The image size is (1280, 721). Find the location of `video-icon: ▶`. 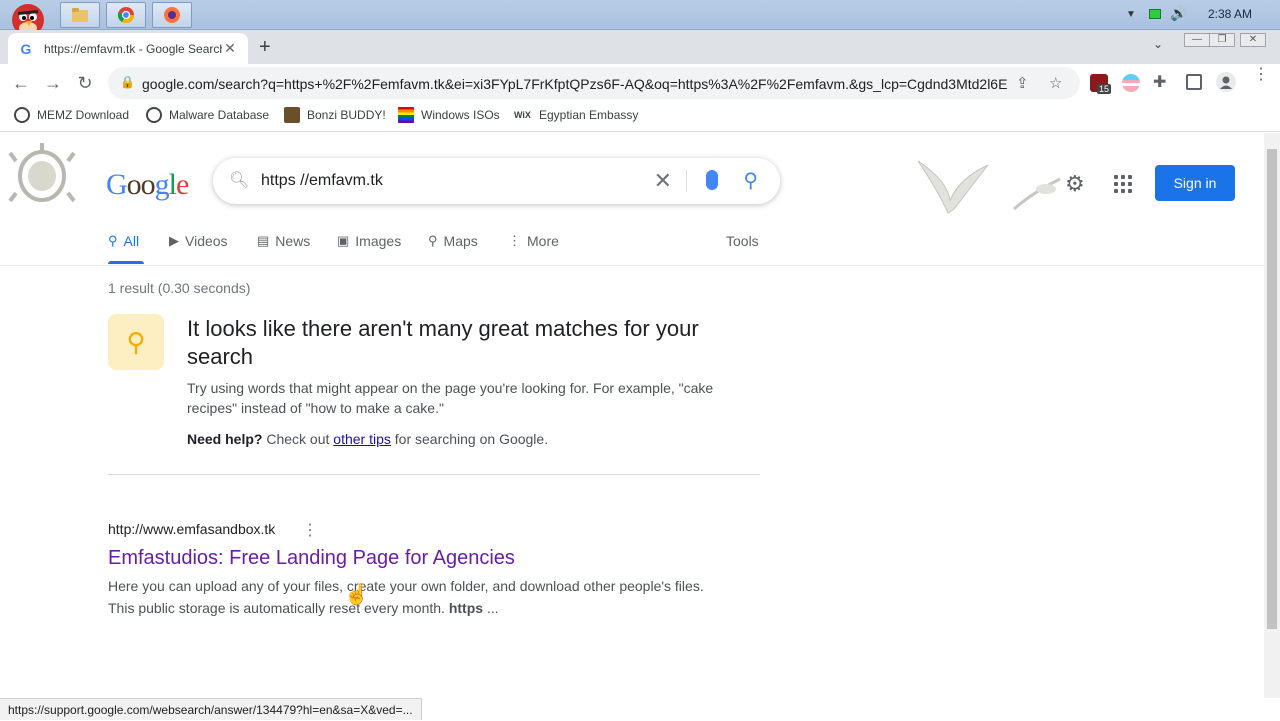

video-icon: ▶ is located at coordinates (174, 240).